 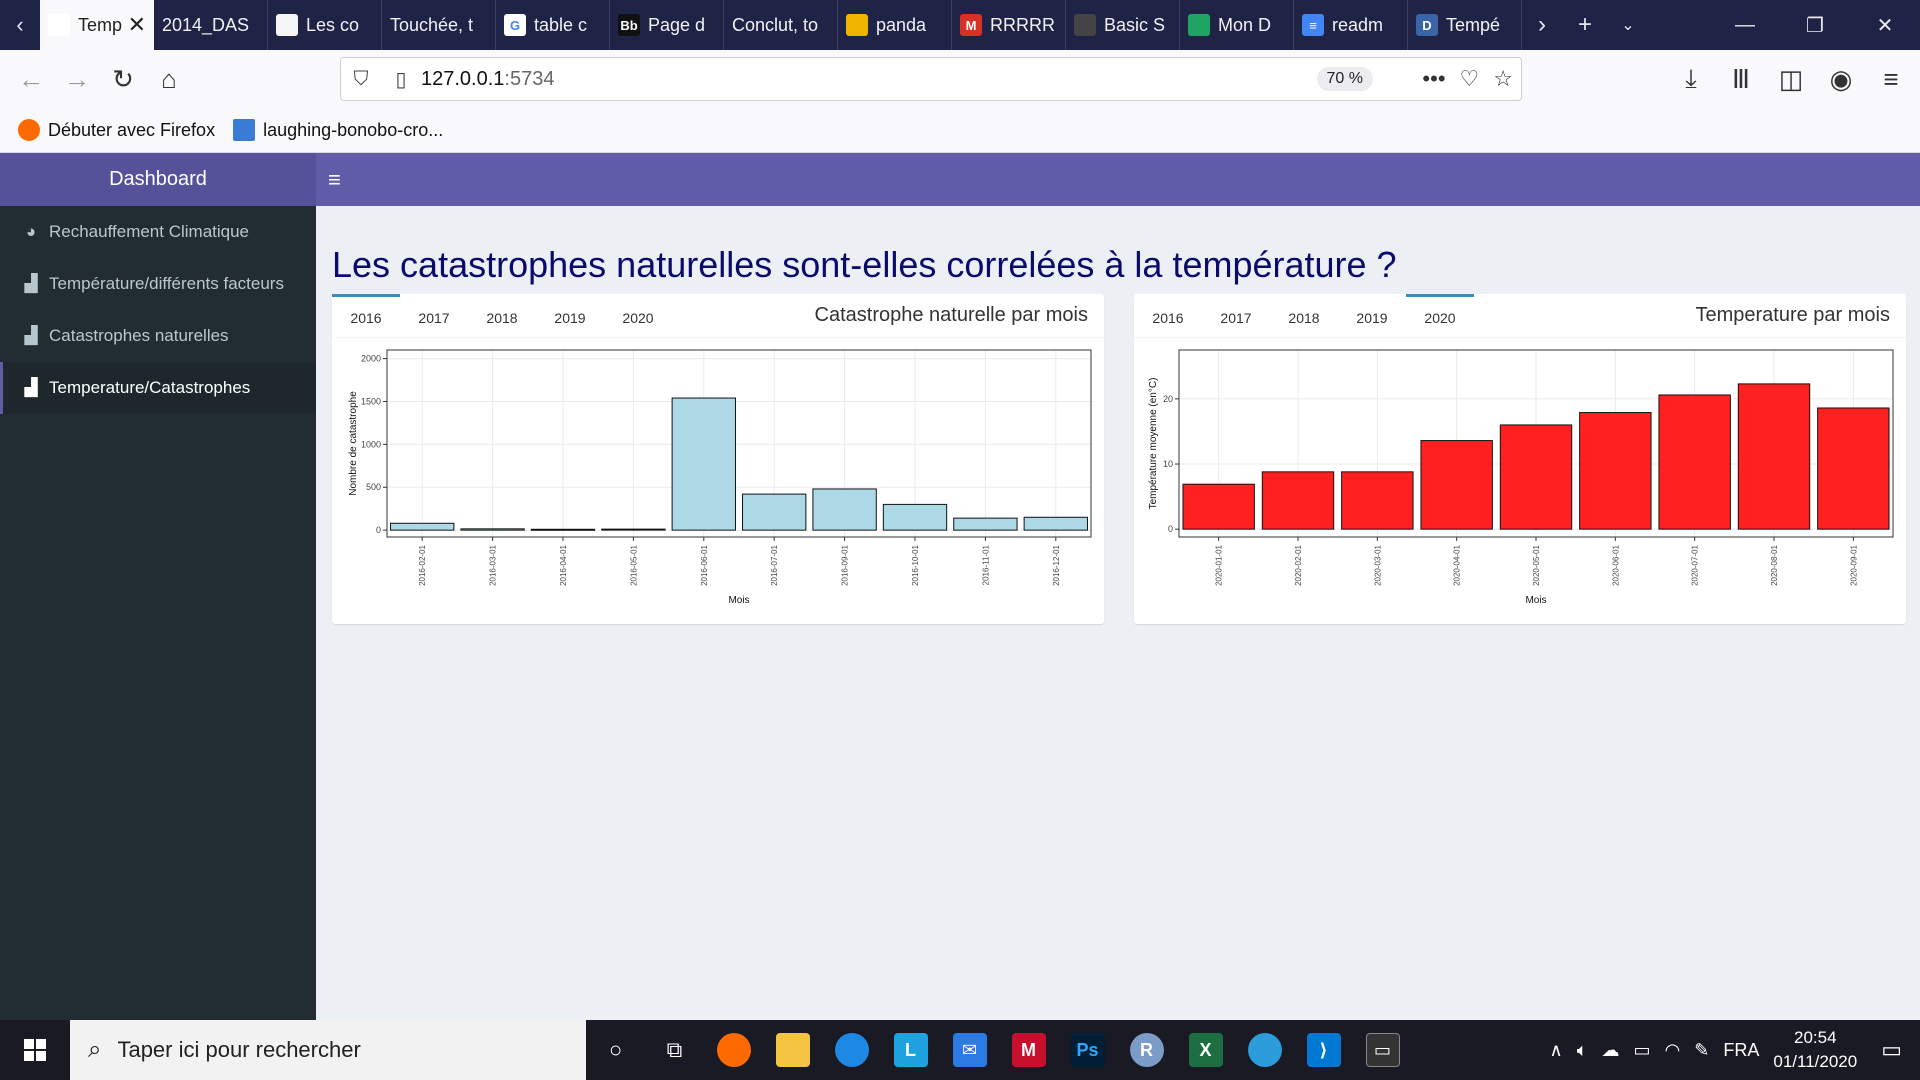 I want to click on taskbar-search: ⌕ Taper ici pour rechercher, so click(x=328, y=1050).